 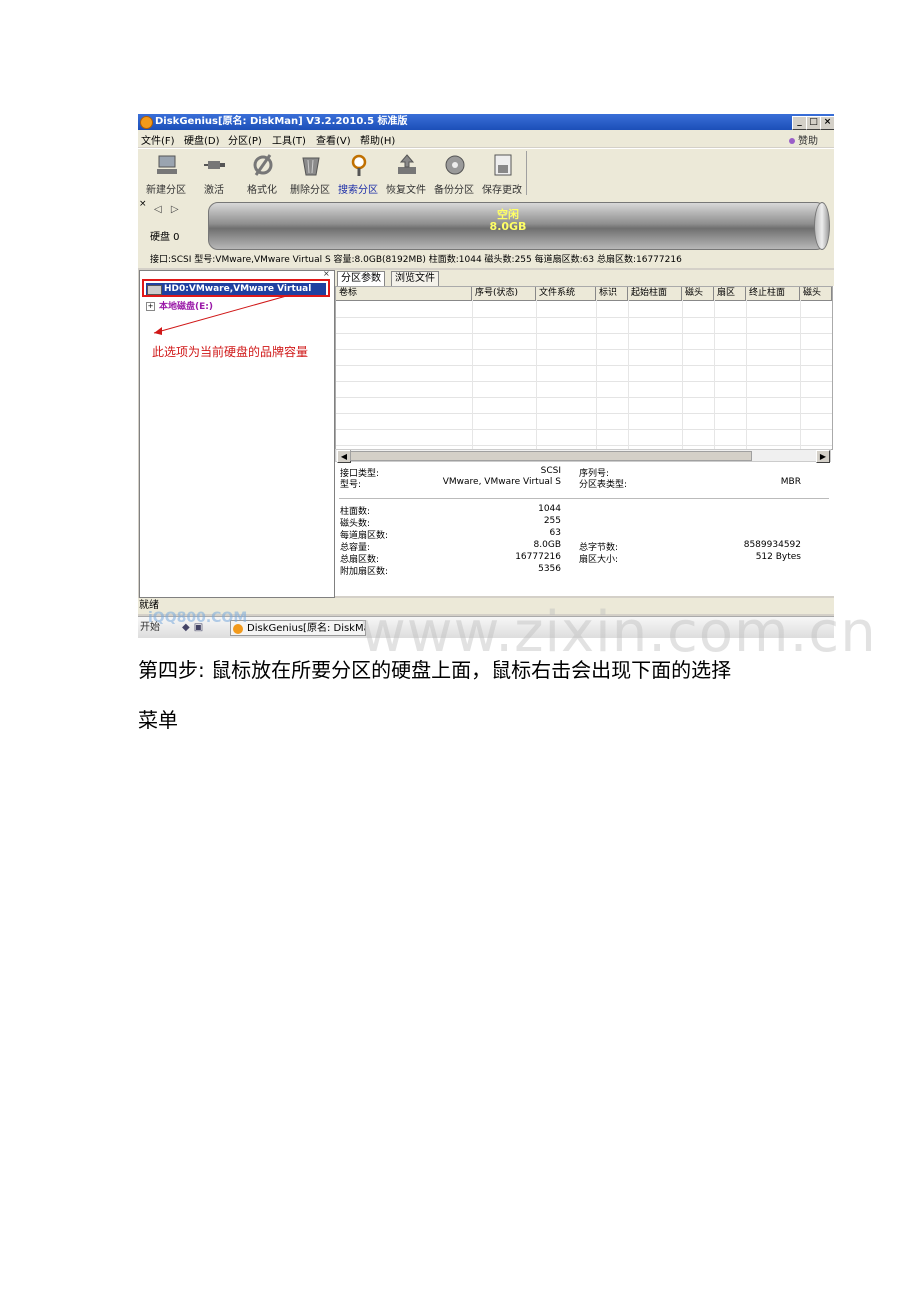 What do you see at coordinates (599, 560) in the screenshot?
I see `detail-label: 扇区大小:` at bounding box center [599, 560].